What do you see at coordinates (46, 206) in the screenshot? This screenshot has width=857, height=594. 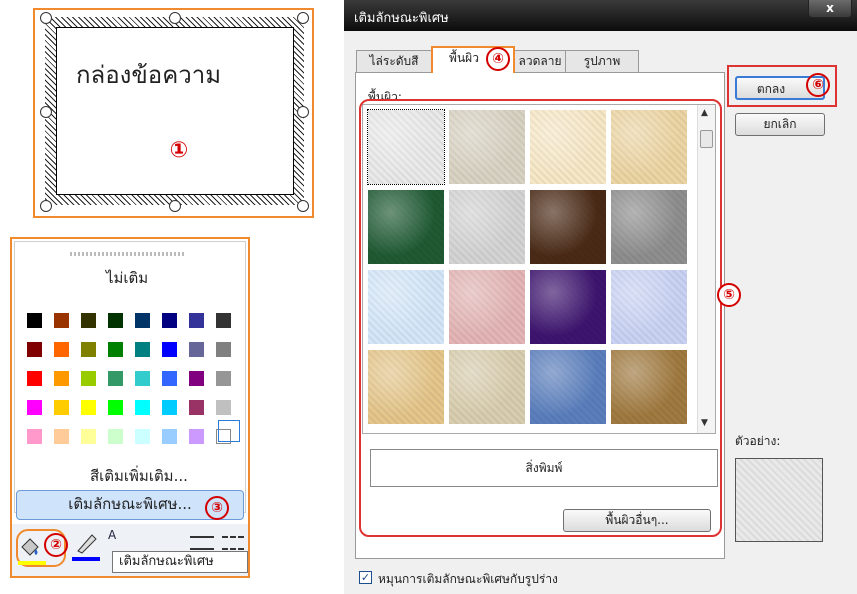 I see `resize-handle-bl` at bounding box center [46, 206].